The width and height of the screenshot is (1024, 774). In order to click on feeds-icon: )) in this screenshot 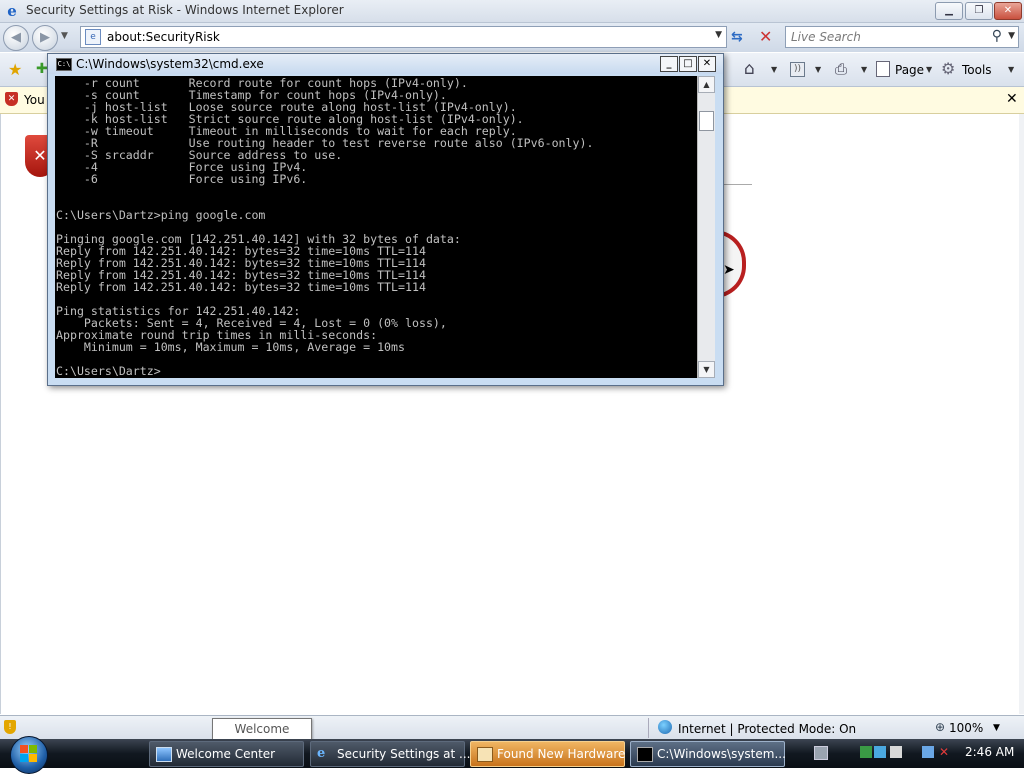, I will do `click(797, 69)`.